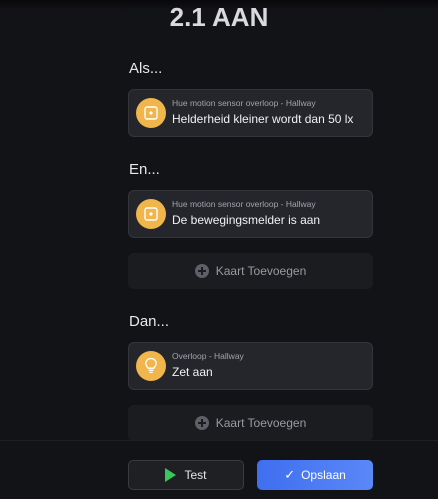  What do you see at coordinates (151, 366) in the screenshot?
I see `lightbulb-icon` at bounding box center [151, 366].